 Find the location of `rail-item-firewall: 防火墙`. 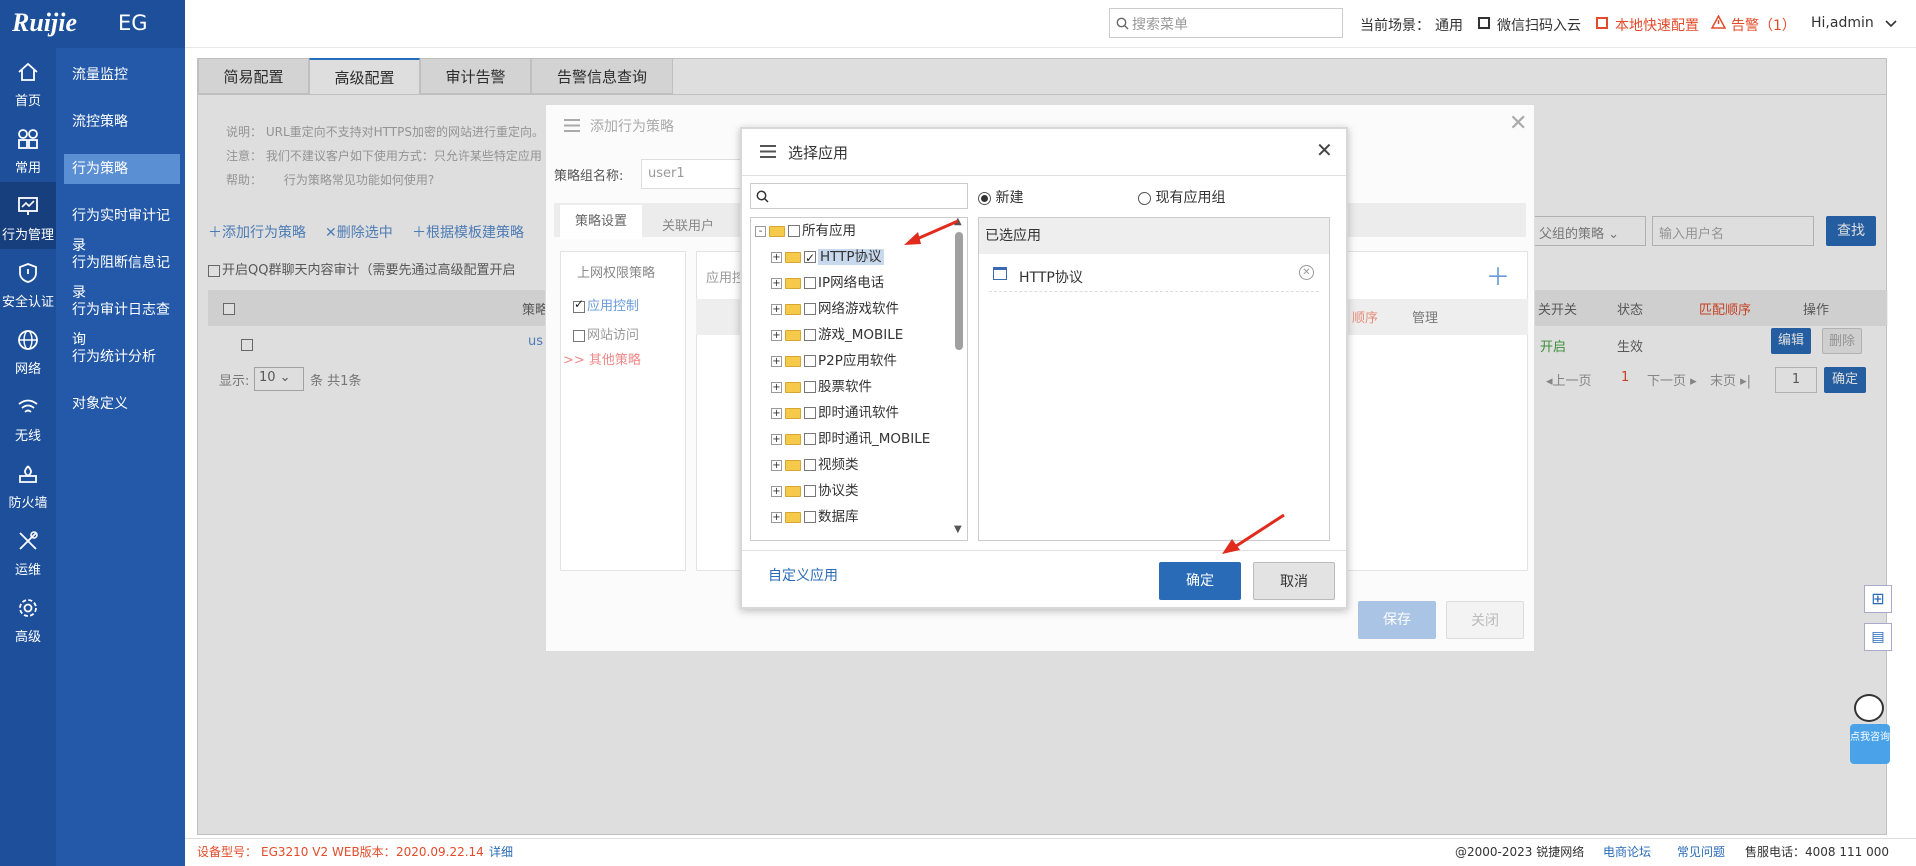

rail-item-firewall: 防火墙 is located at coordinates (28, 483).